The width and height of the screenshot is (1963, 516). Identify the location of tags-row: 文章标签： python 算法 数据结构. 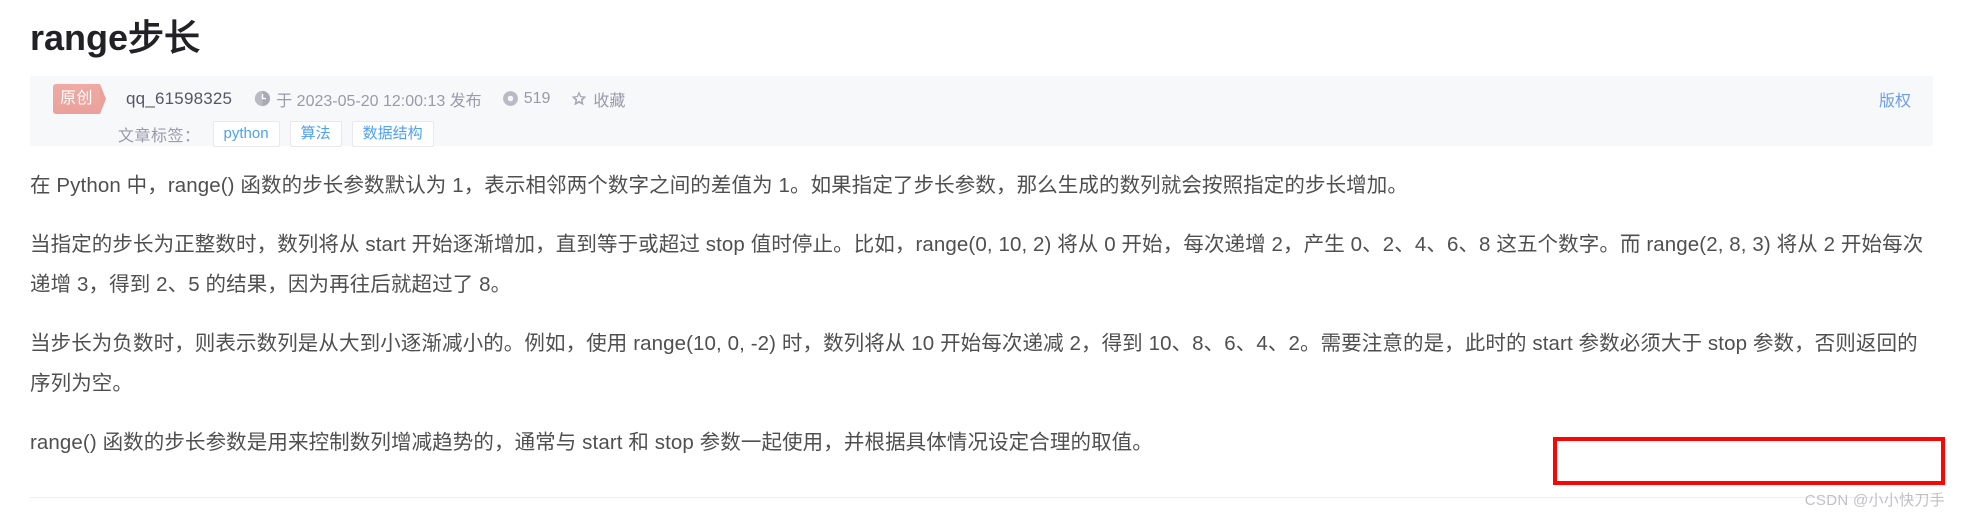
(981, 134).